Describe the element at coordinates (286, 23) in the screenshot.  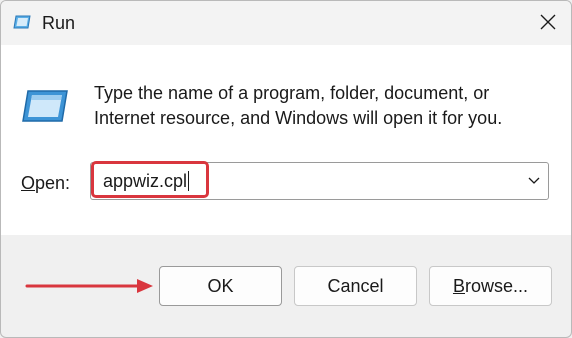
I see `title-bar: Run` at that location.